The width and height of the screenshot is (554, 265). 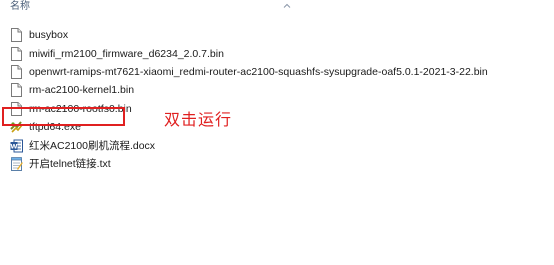 I want to click on name-column-header: 名称, so click(x=20, y=7).